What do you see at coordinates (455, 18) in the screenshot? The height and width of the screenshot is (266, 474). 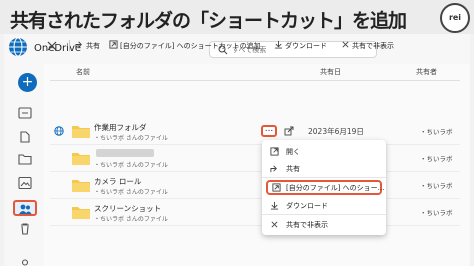 I see `logo-badge: rei` at bounding box center [455, 18].